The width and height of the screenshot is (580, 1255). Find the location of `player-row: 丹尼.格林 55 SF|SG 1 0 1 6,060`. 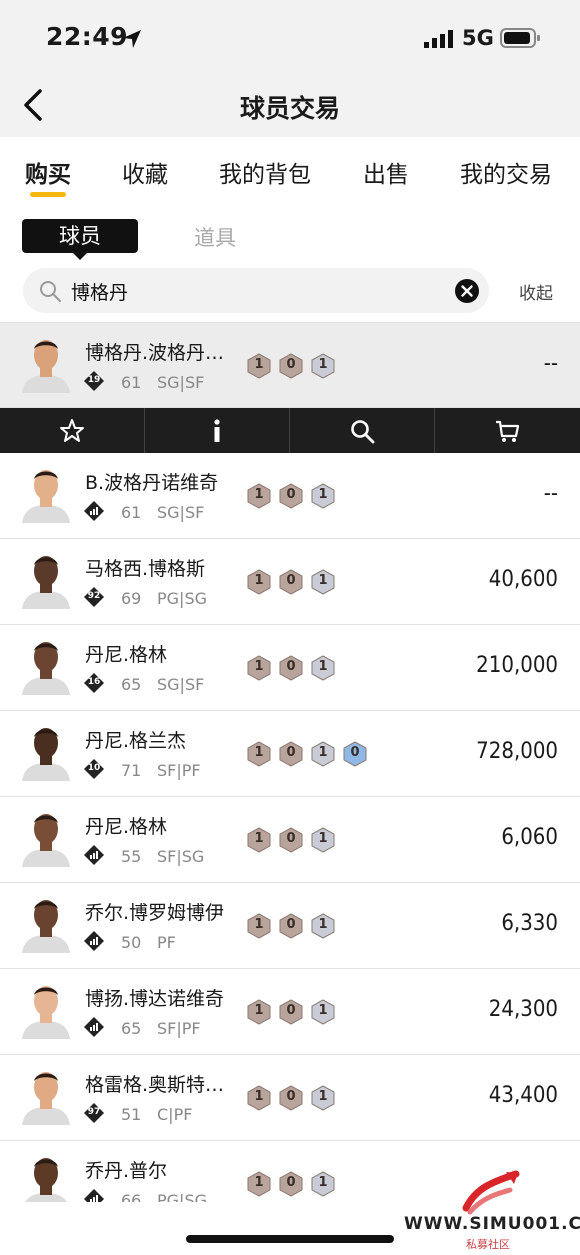

player-row: 丹尼.格林 55 SF|SG 1 0 1 6,060 is located at coordinates (290, 840).